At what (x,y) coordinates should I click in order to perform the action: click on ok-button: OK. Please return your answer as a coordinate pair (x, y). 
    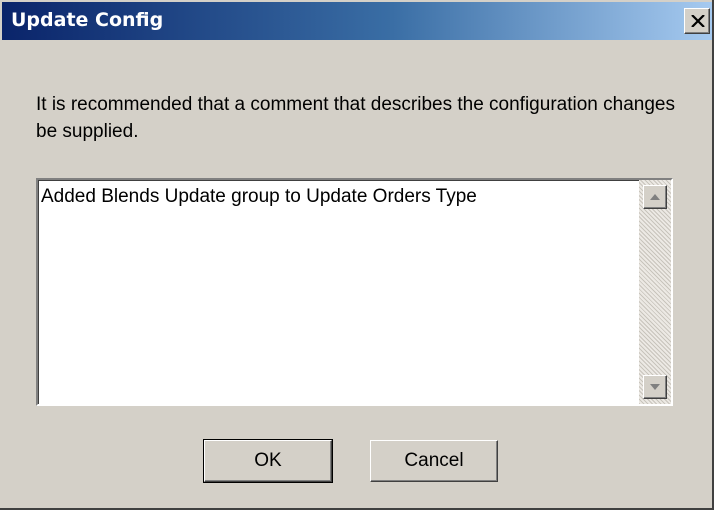
    Looking at the image, I should click on (268, 461).